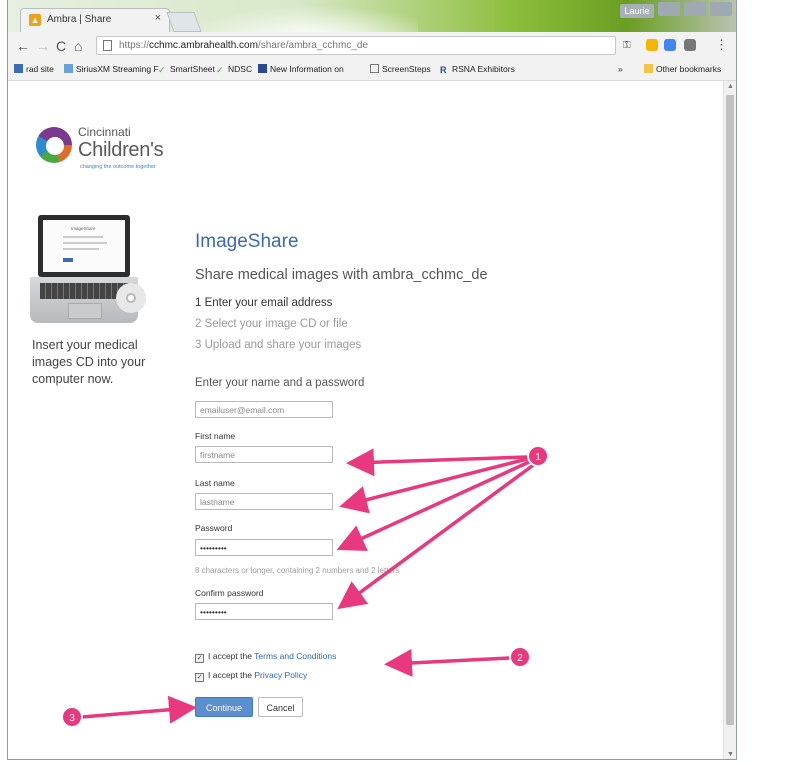  What do you see at coordinates (111, 69) in the screenshot?
I see `bookmark-item: SiriusXM Streaming F` at bounding box center [111, 69].